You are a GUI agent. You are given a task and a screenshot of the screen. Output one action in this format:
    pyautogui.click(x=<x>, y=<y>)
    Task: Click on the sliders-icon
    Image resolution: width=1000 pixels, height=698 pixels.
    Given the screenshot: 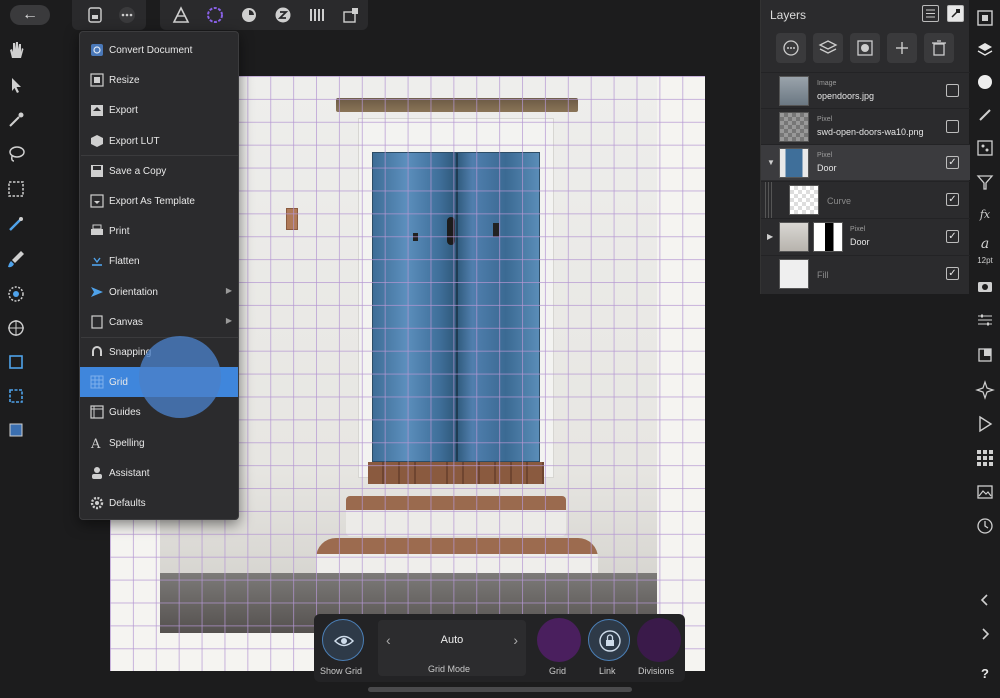 What is the action you would take?
    pyautogui.click(x=985, y=320)
    